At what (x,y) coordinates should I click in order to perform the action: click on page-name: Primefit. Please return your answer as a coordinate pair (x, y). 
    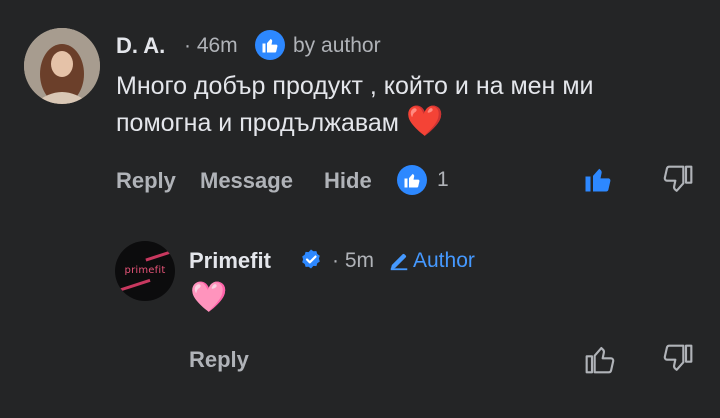
    Looking at the image, I should click on (230, 261).